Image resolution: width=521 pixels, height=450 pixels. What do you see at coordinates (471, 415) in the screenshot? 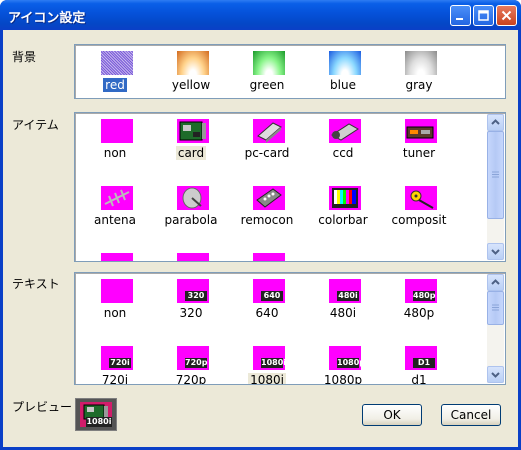
I see `cancel-button: Cancel` at bounding box center [471, 415].